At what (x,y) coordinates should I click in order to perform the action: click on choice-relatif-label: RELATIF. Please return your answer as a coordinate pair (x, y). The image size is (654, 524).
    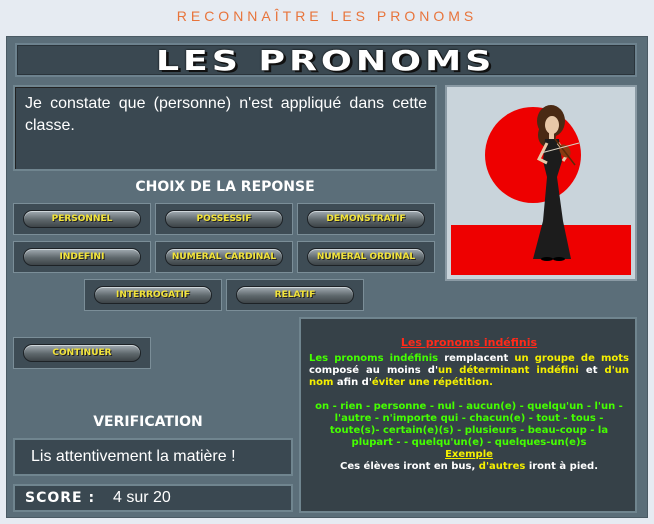
    Looking at the image, I should click on (295, 295).